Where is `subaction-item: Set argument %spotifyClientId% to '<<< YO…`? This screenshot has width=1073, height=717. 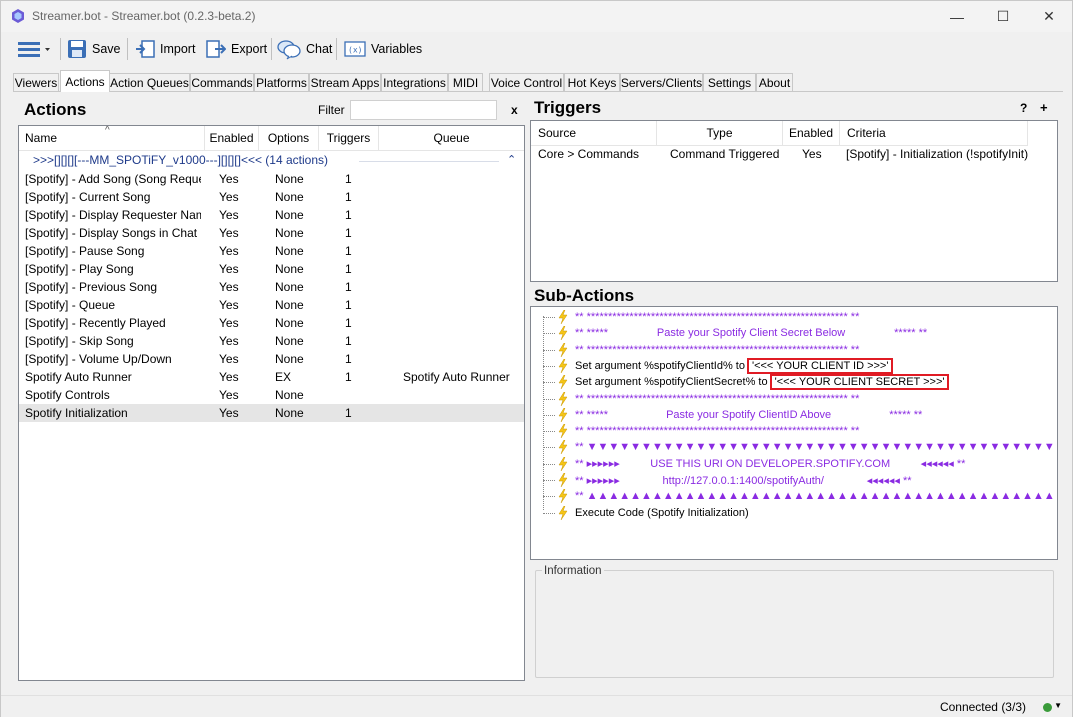 subaction-item: Set argument %spotifyClientId% to '<<< YO… is located at coordinates (734, 365).